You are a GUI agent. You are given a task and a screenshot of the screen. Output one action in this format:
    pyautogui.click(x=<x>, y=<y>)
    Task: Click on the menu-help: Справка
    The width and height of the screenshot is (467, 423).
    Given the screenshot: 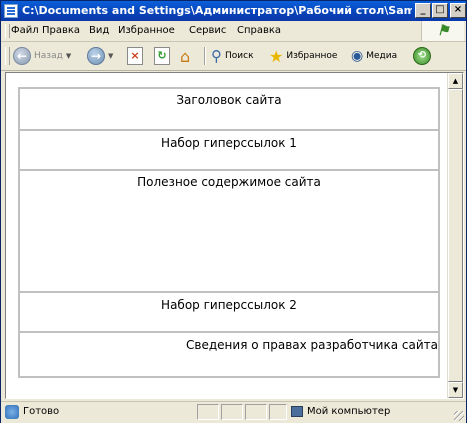 What is the action you would take?
    pyautogui.click(x=259, y=30)
    